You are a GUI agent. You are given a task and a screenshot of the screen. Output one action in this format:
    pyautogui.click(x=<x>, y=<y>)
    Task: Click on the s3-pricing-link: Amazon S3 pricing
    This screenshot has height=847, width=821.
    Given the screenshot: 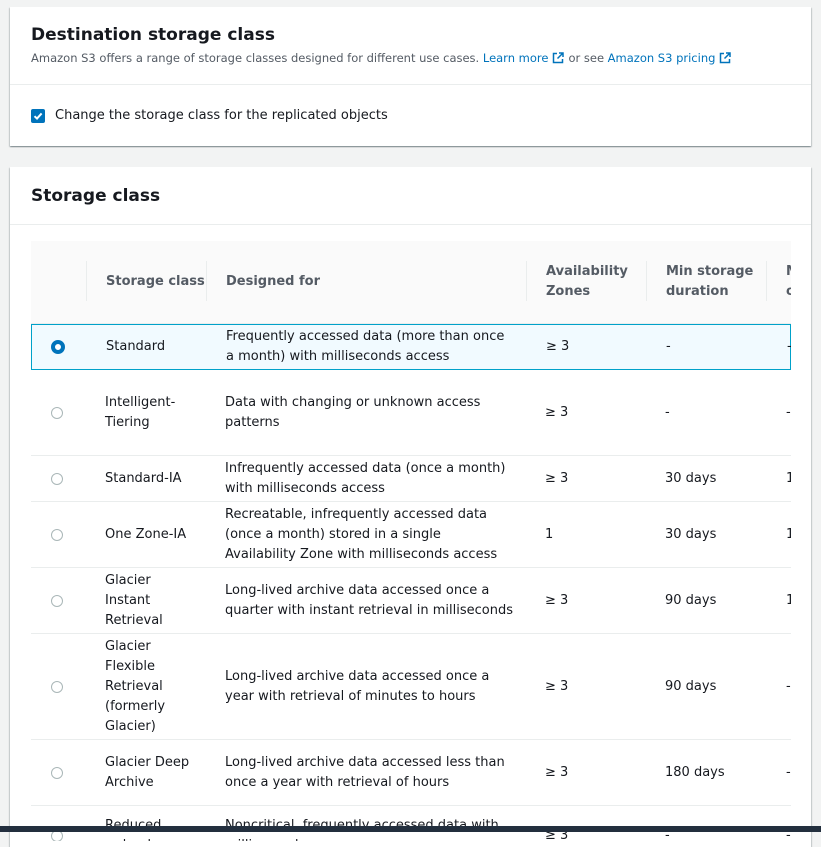 What is the action you would take?
    pyautogui.click(x=672, y=58)
    